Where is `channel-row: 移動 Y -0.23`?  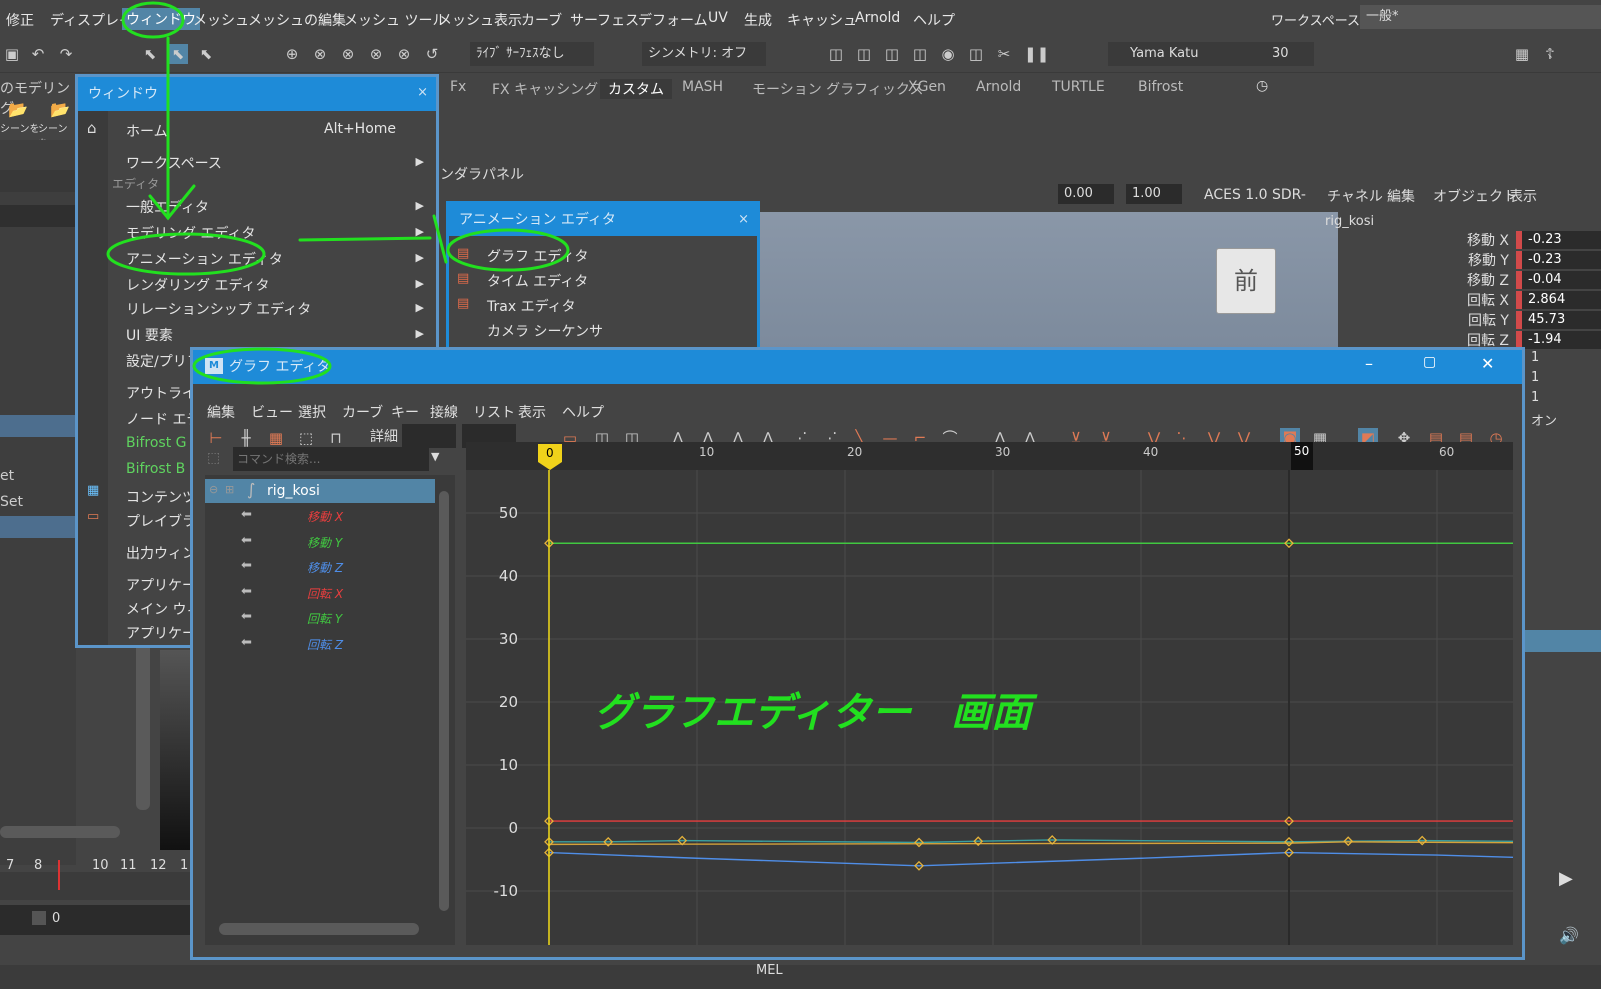
channel-row: 移動 Y -0.23 is located at coordinates (1471, 260).